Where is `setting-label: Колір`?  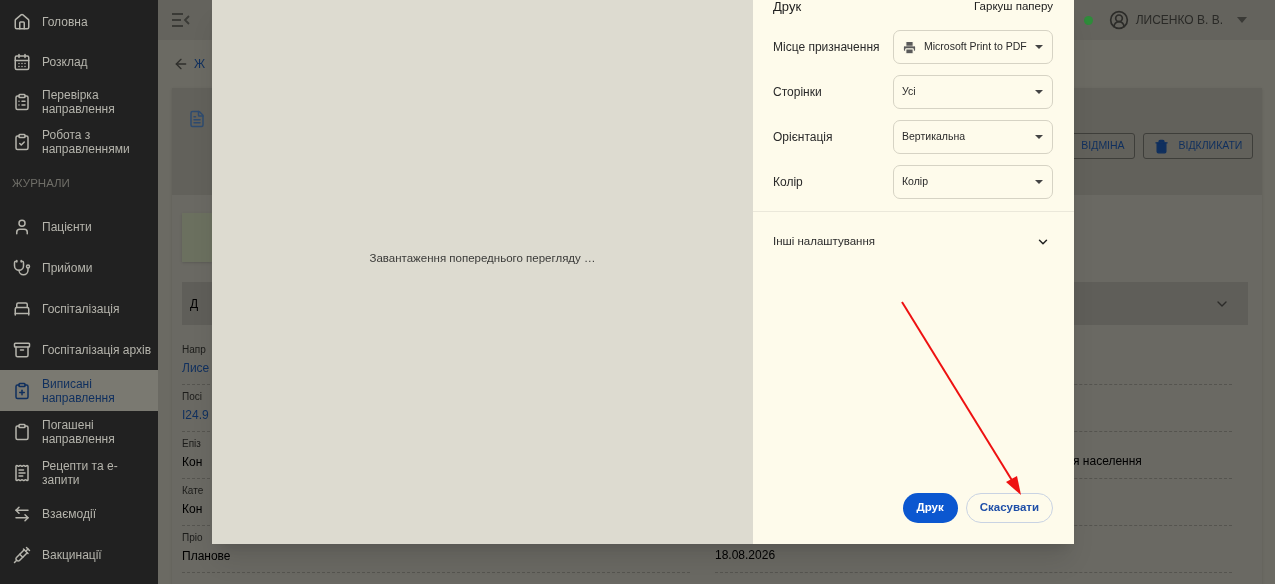 setting-label: Колір is located at coordinates (788, 182).